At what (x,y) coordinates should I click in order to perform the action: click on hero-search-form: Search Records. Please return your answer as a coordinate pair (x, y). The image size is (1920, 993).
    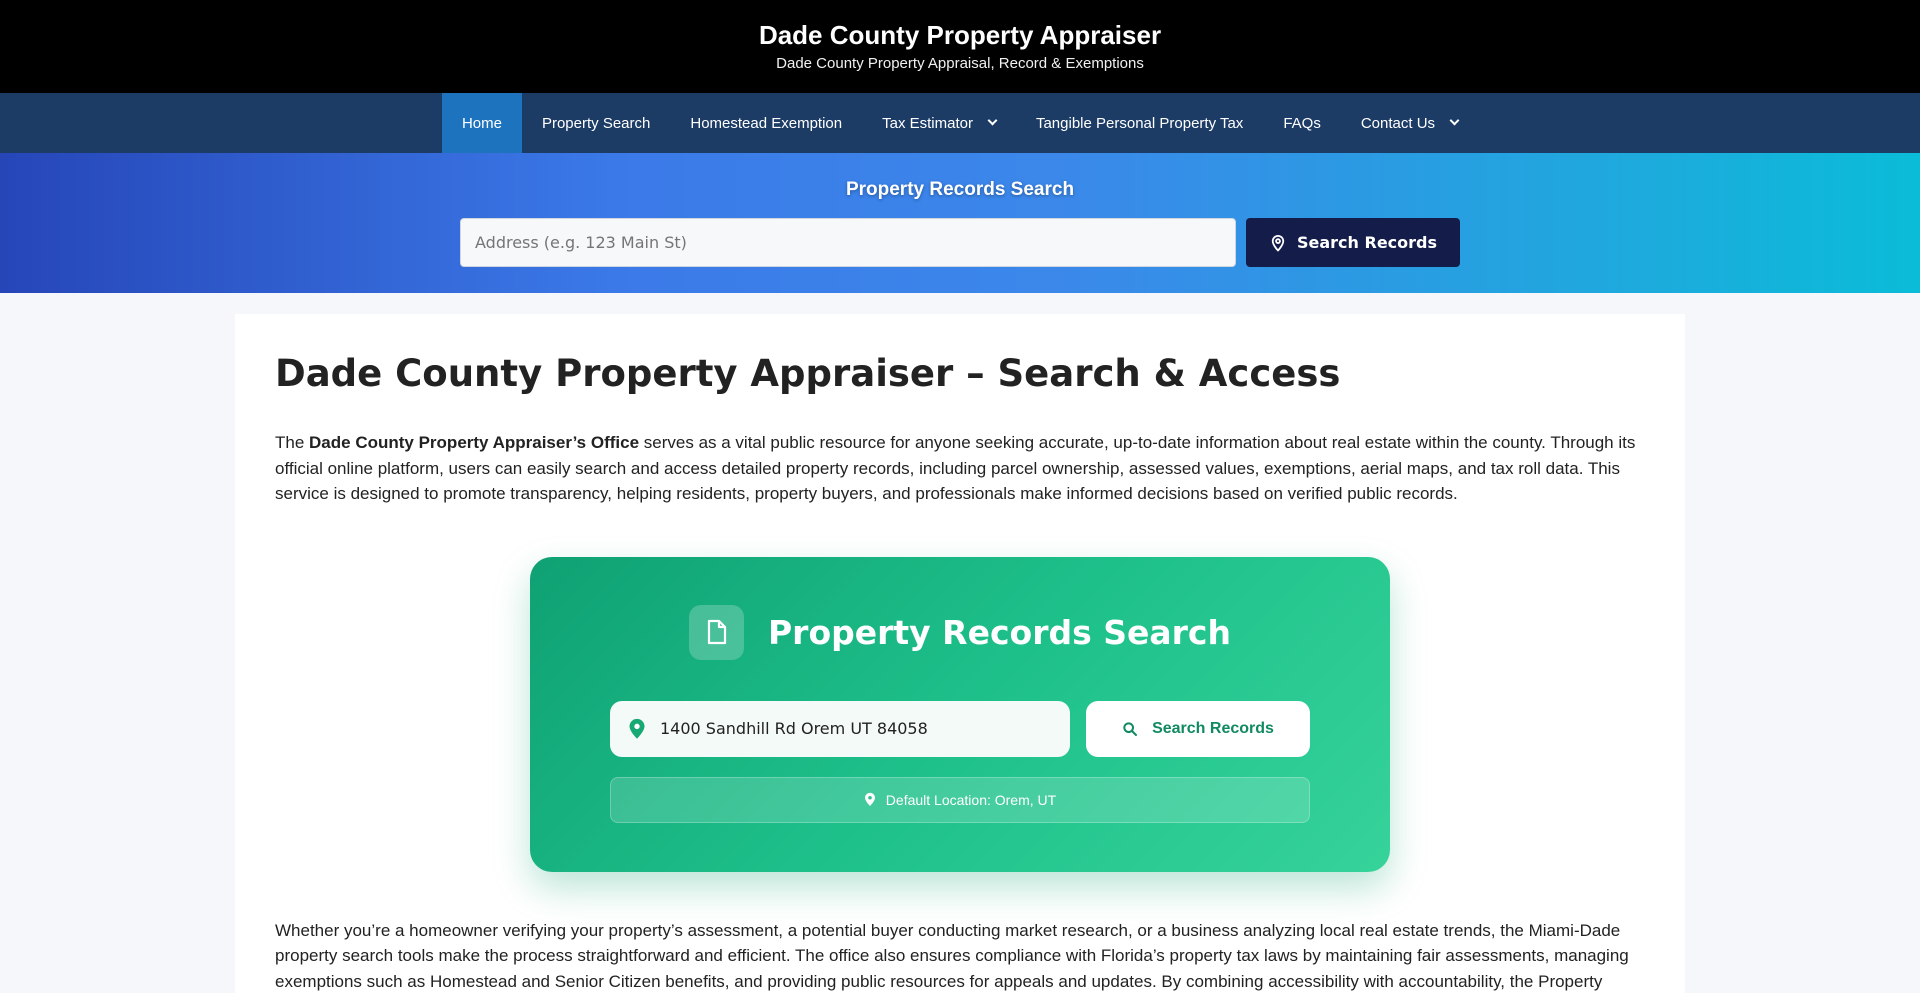
    Looking at the image, I should click on (960, 242).